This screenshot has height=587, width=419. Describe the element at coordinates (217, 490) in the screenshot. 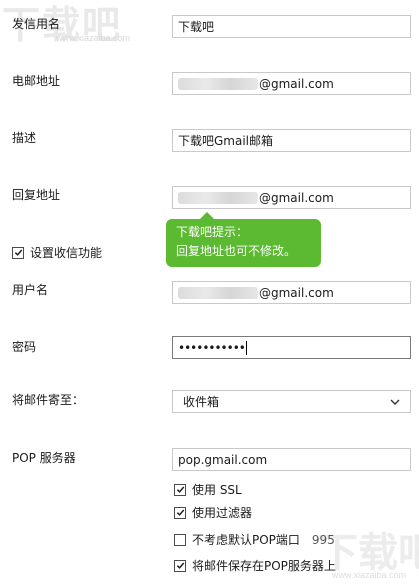

I see `use-ssl-label: 使用 SSL` at that location.